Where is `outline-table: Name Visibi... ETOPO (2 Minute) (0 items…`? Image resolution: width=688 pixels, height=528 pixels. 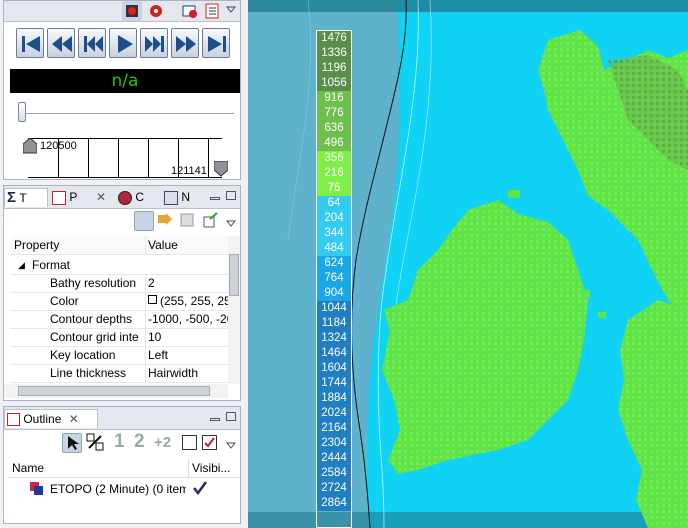
outline-table: Name Visibi... ETOPO (2 Minute) (0 items… is located at coordinates (124, 483).